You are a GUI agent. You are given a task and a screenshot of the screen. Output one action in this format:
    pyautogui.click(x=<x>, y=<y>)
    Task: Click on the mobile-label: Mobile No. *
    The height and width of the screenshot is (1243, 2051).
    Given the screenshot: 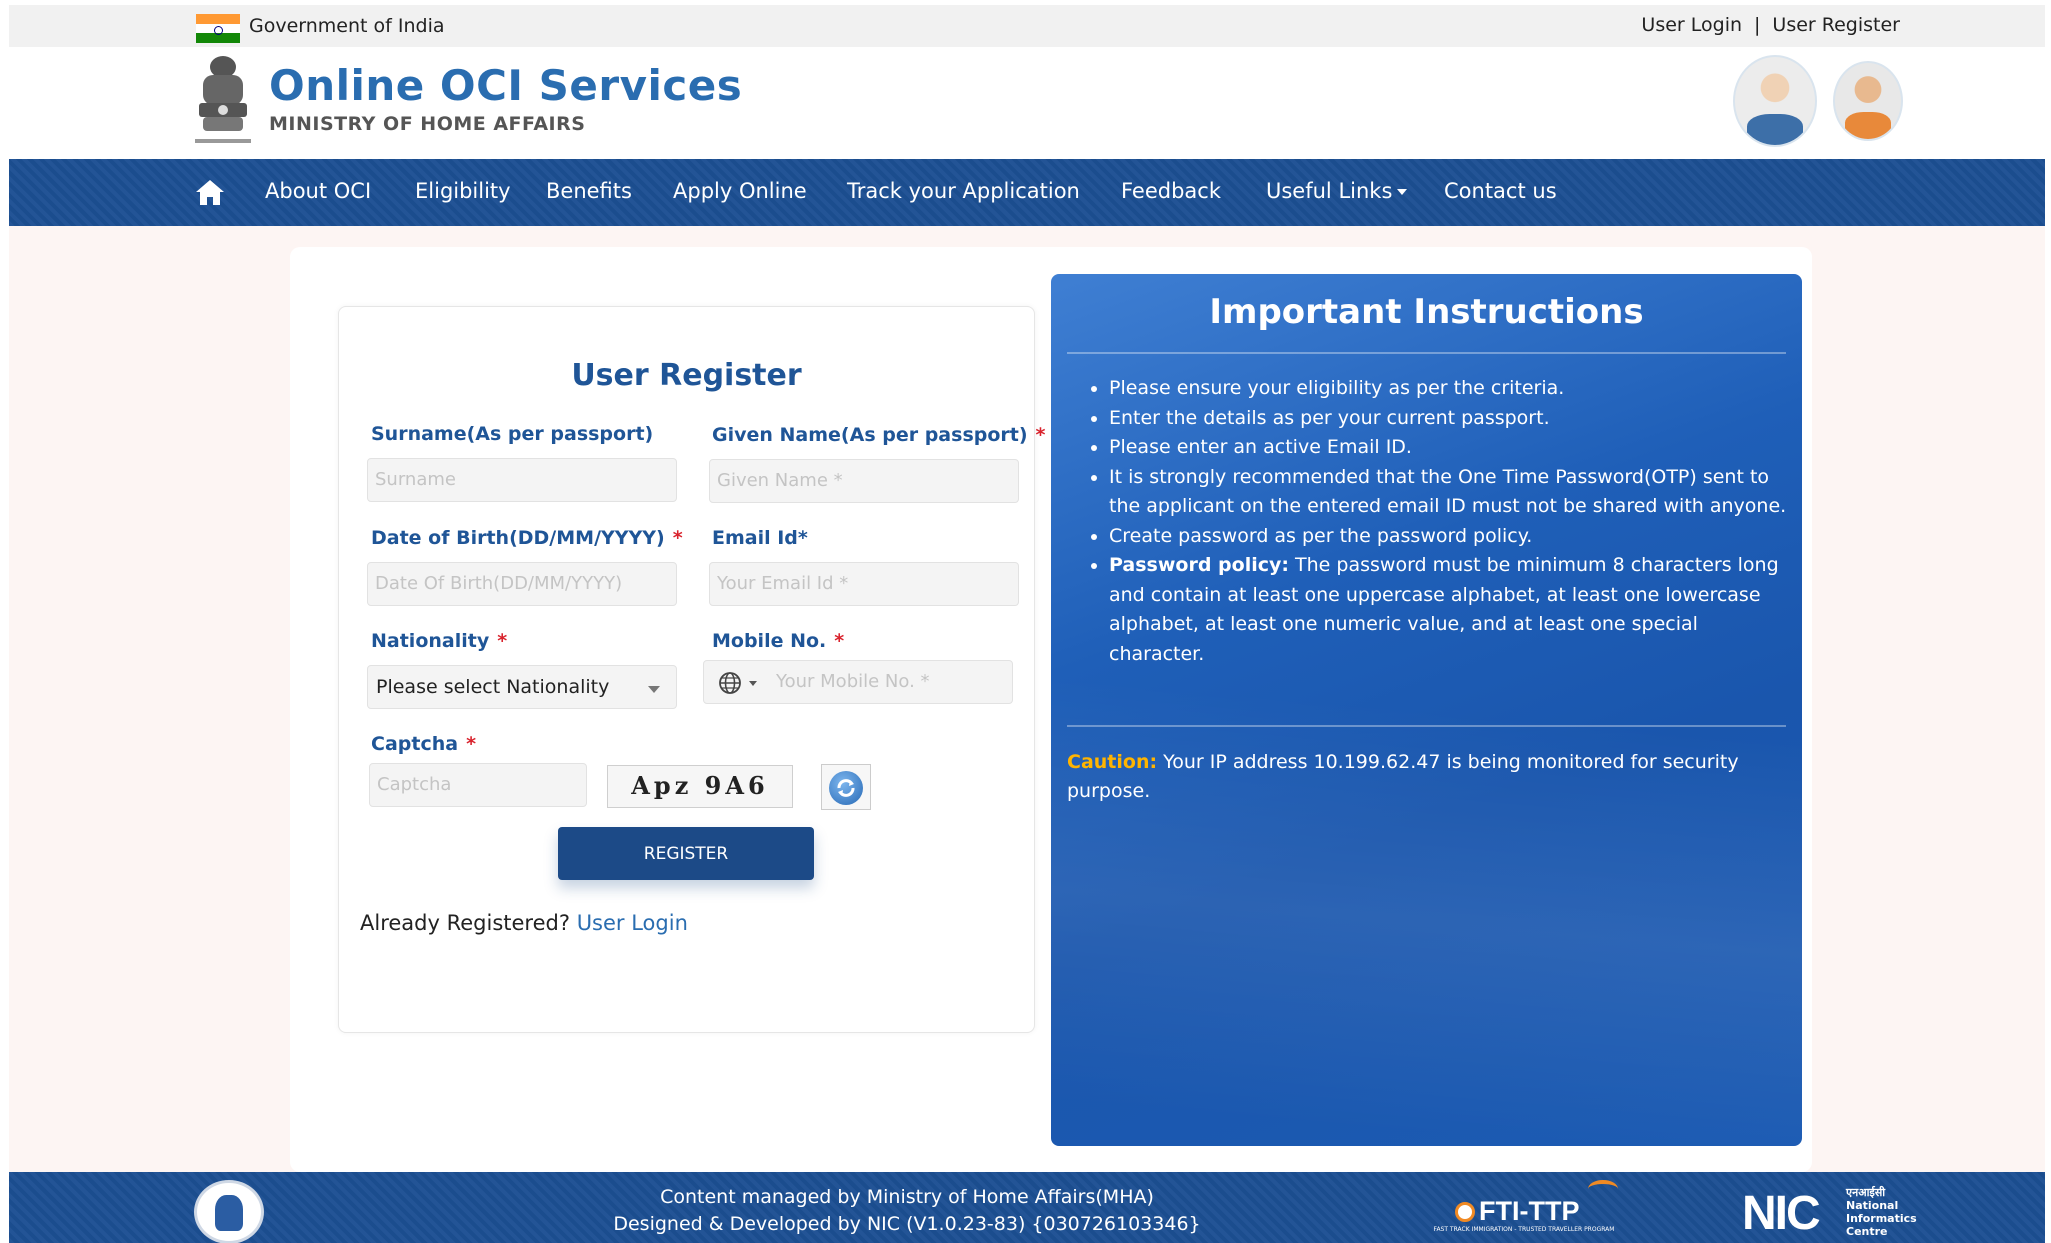 What is the action you would take?
    pyautogui.click(x=778, y=641)
    